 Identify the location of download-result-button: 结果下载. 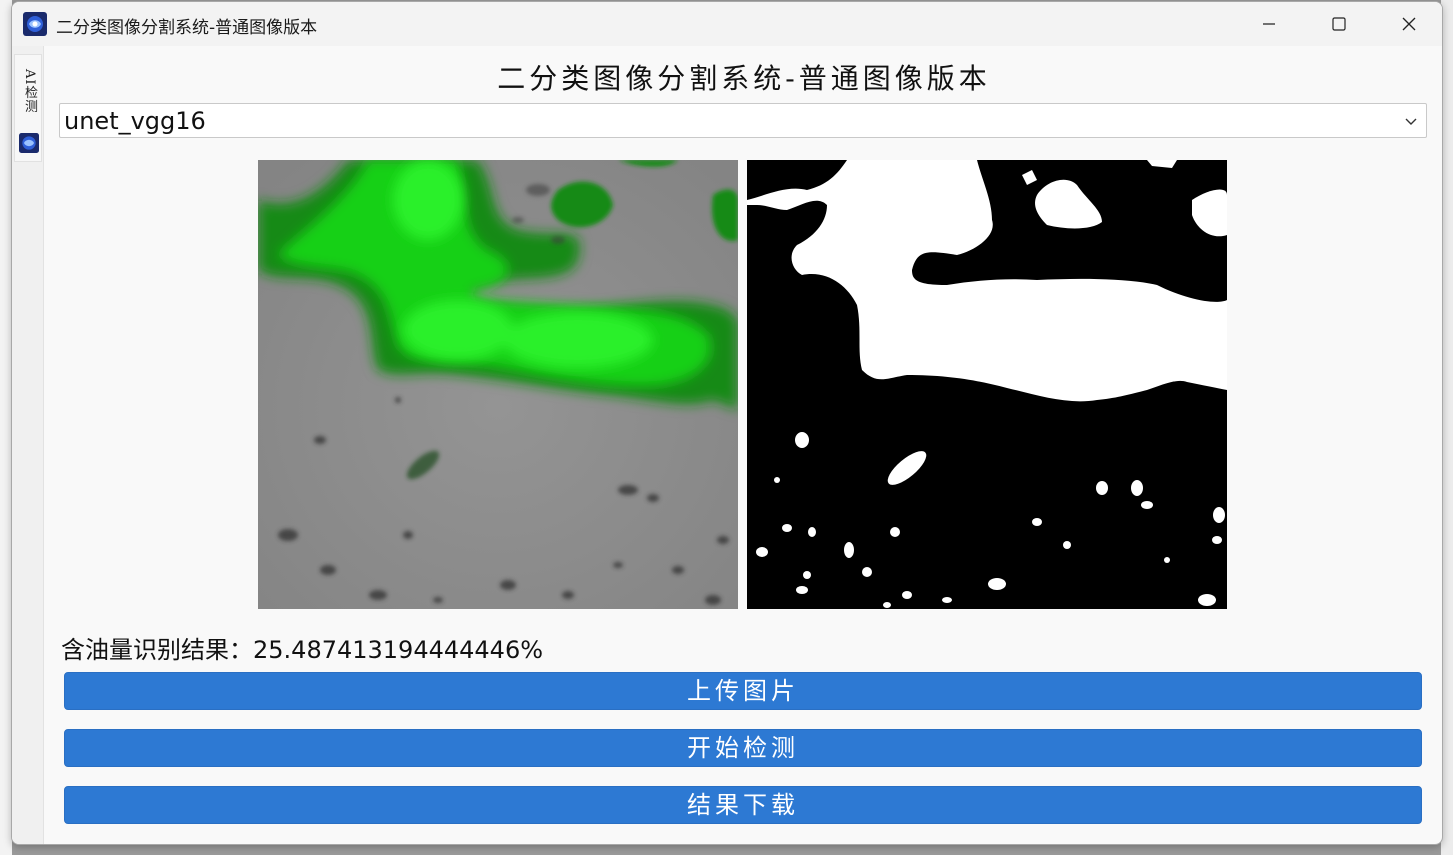
(743, 805).